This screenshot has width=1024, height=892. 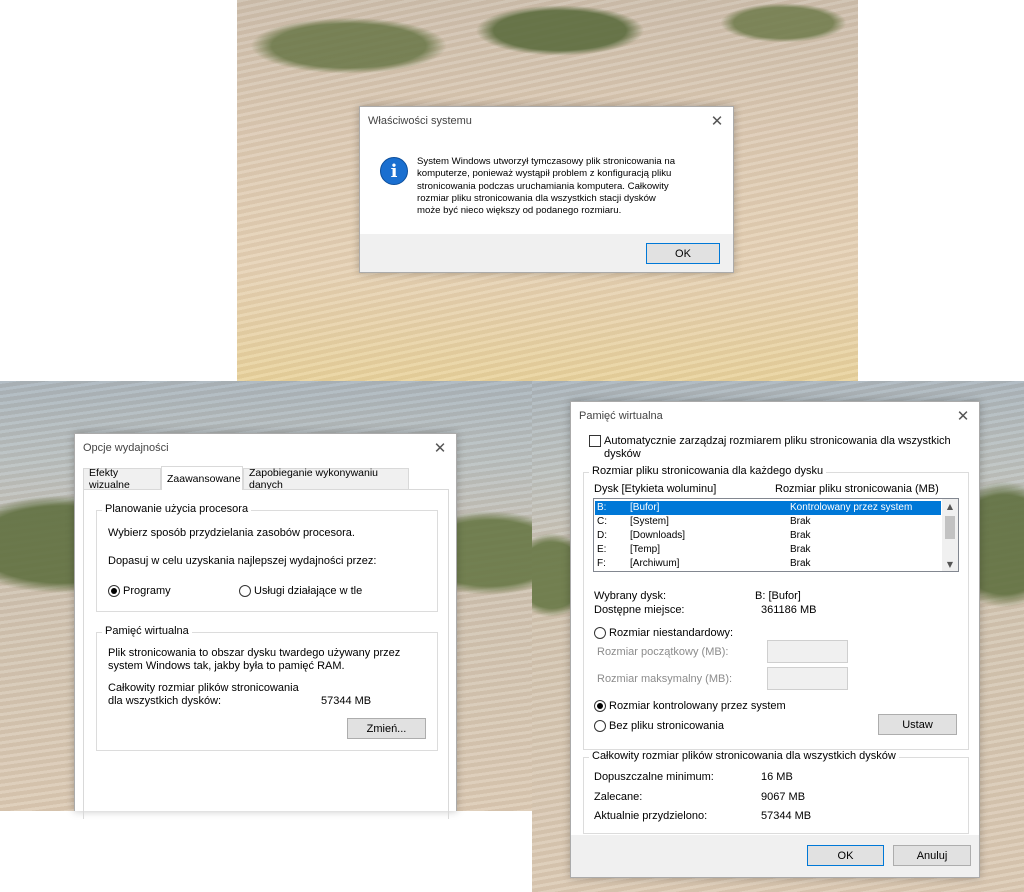 I want to click on free-space-value: 361186 MB, so click(x=789, y=610).